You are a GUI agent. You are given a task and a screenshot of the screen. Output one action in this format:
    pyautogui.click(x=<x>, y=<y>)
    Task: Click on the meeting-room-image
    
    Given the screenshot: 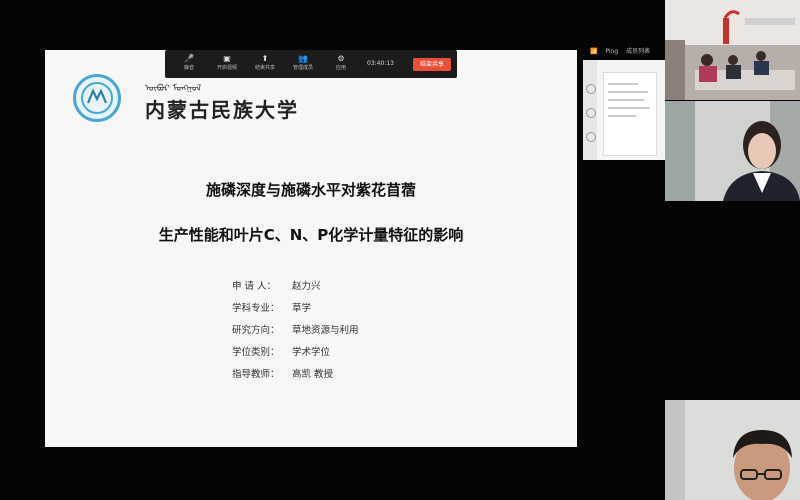 What is the action you would take?
    pyautogui.click(x=732, y=50)
    